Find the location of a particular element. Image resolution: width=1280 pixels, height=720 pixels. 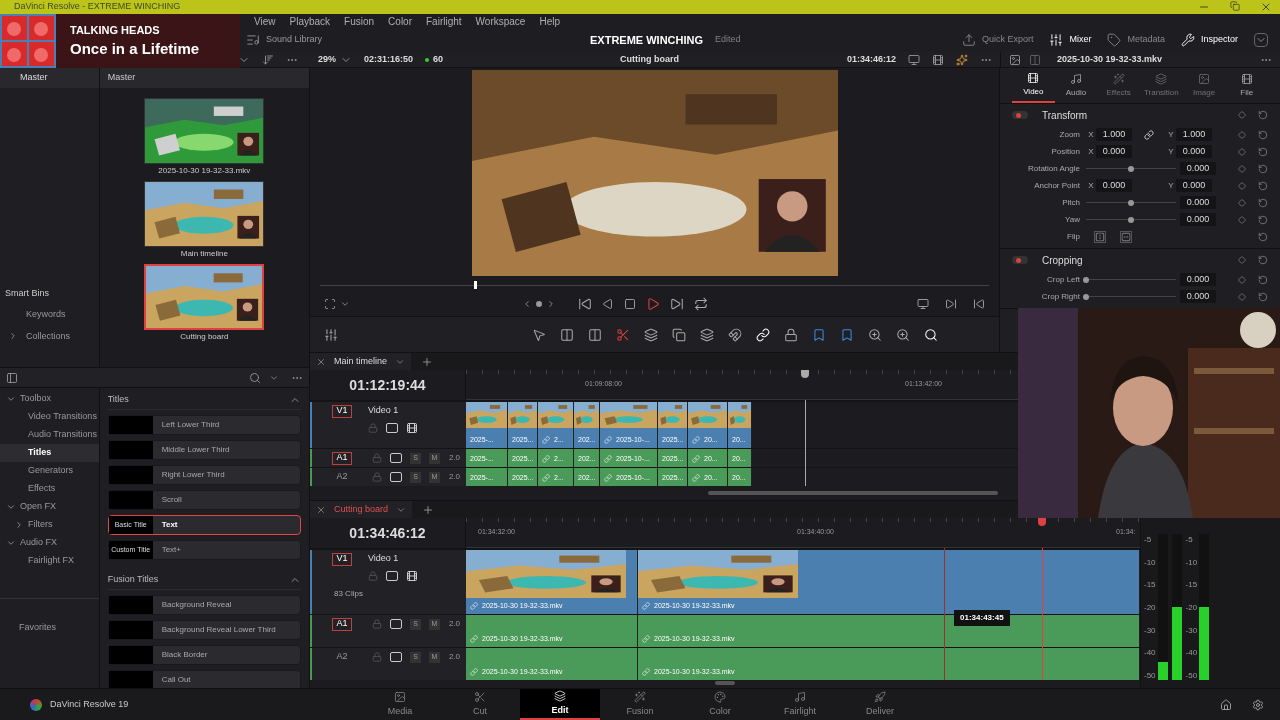

bin-item: Master is located at coordinates (34, 78).